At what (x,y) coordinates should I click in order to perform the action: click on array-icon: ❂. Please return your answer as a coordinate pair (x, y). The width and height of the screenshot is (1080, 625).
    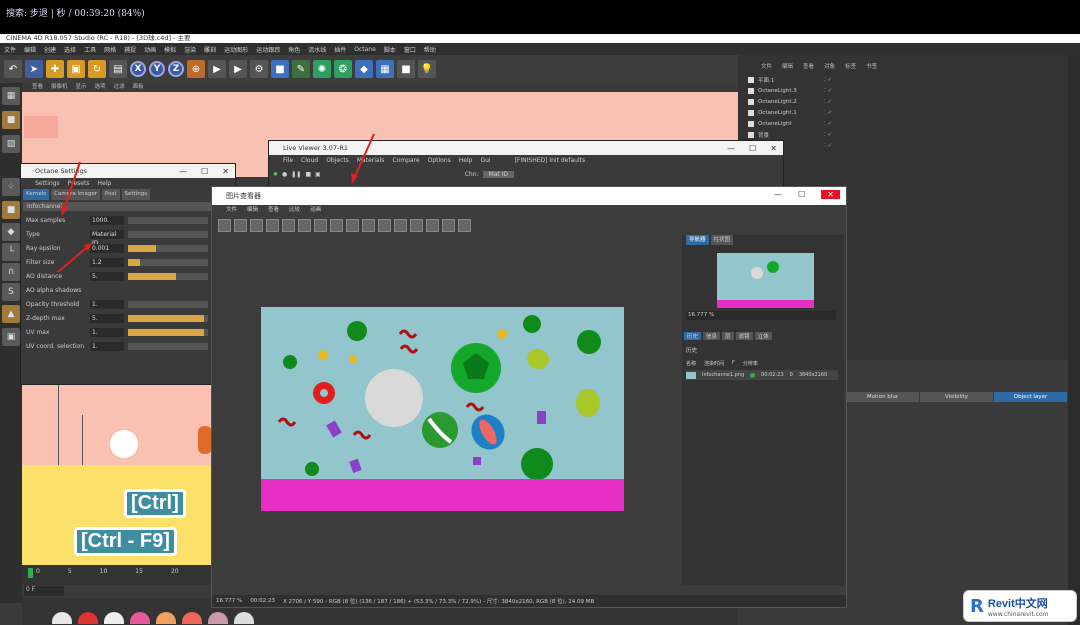
    Looking at the image, I should click on (343, 69).